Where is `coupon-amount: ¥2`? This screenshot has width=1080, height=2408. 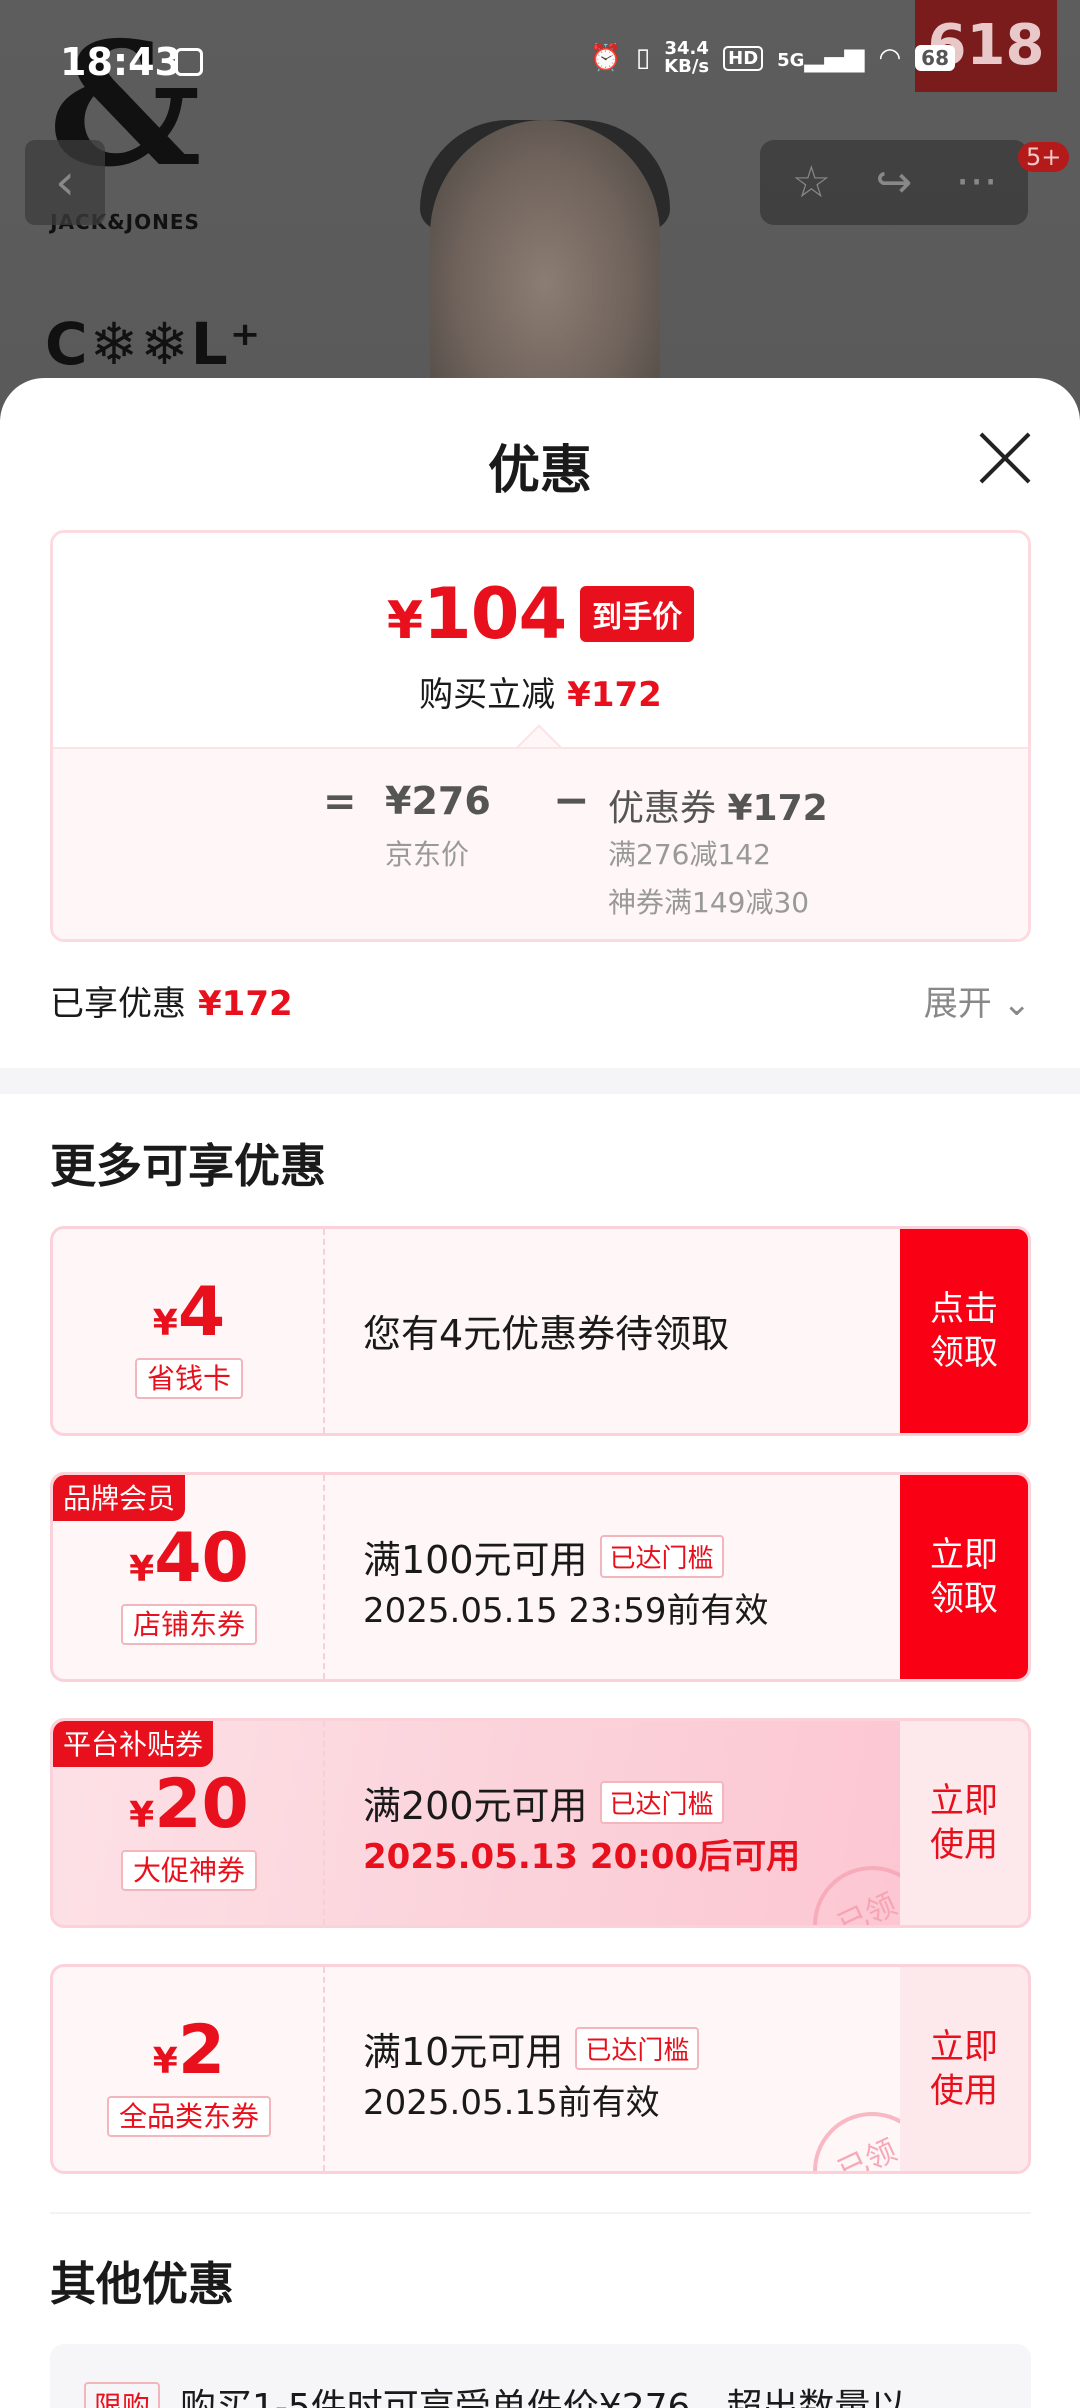 coupon-amount: ¥2 is located at coordinates (189, 2050).